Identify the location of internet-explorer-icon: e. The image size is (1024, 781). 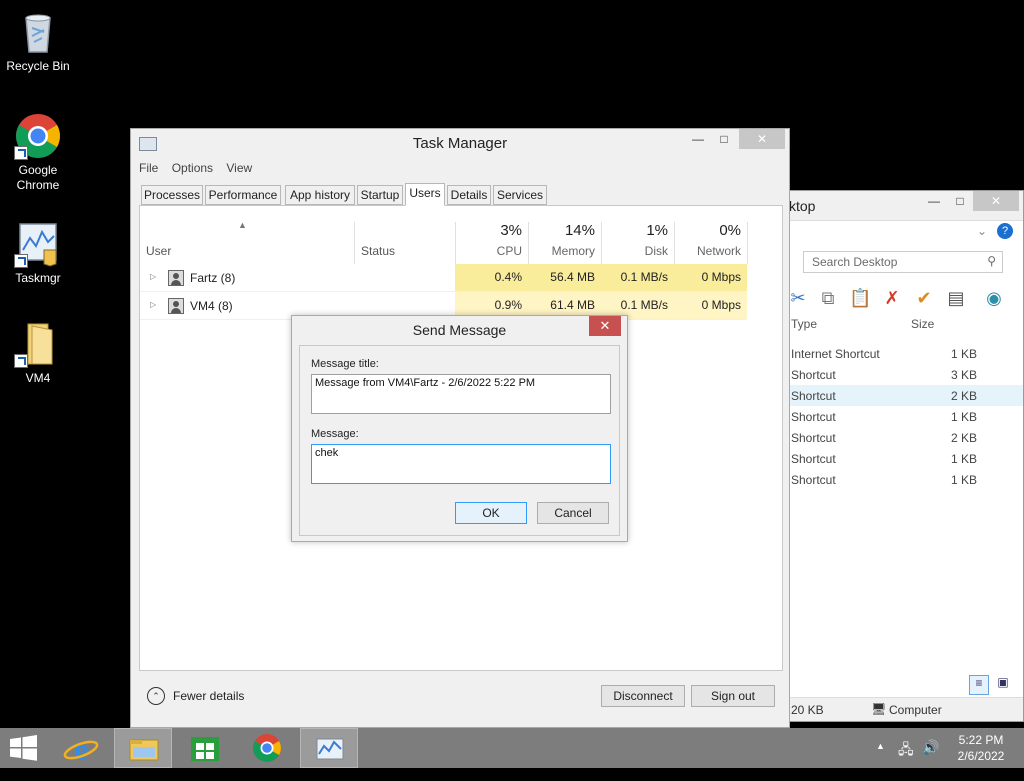
(81, 749).